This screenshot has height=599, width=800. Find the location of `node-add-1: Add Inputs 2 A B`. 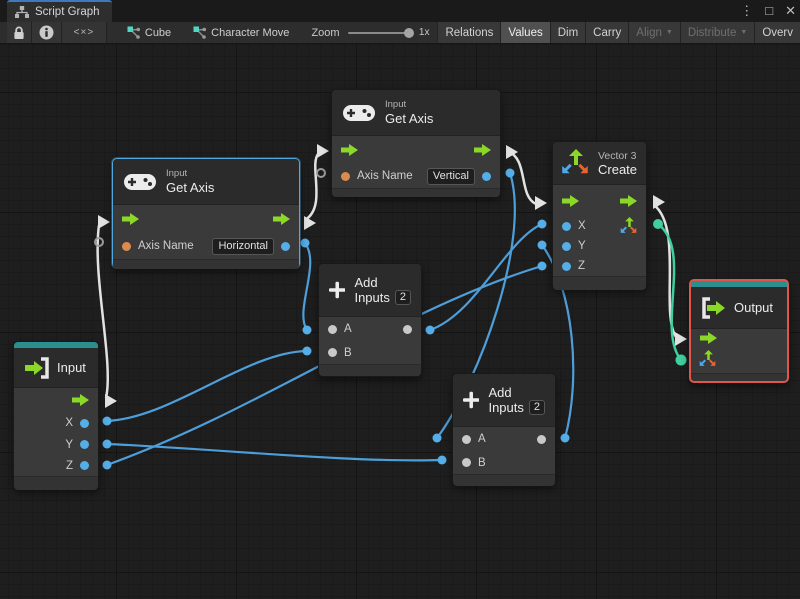

node-add-1: Add Inputs 2 A B is located at coordinates (370, 320).